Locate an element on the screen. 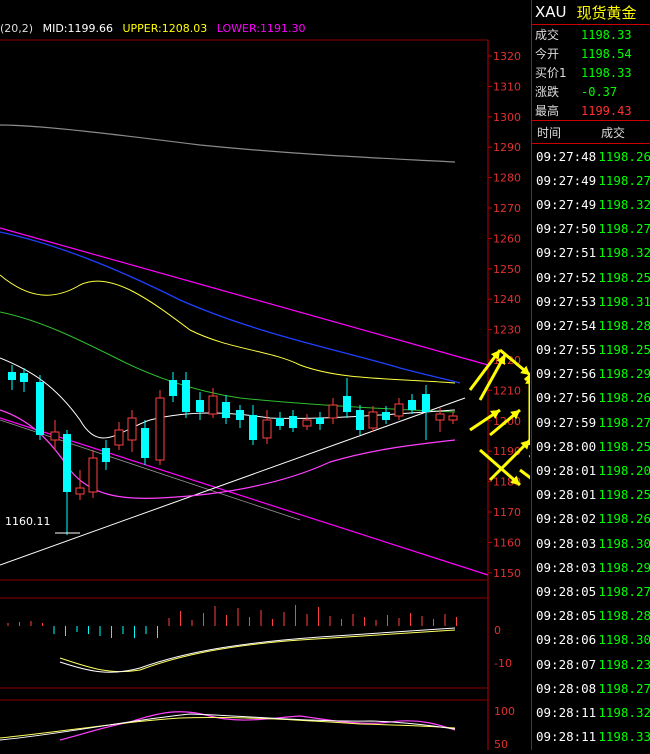 The height and width of the screenshot is (754, 650). trend-line-upper is located at coordinates (244, 296).